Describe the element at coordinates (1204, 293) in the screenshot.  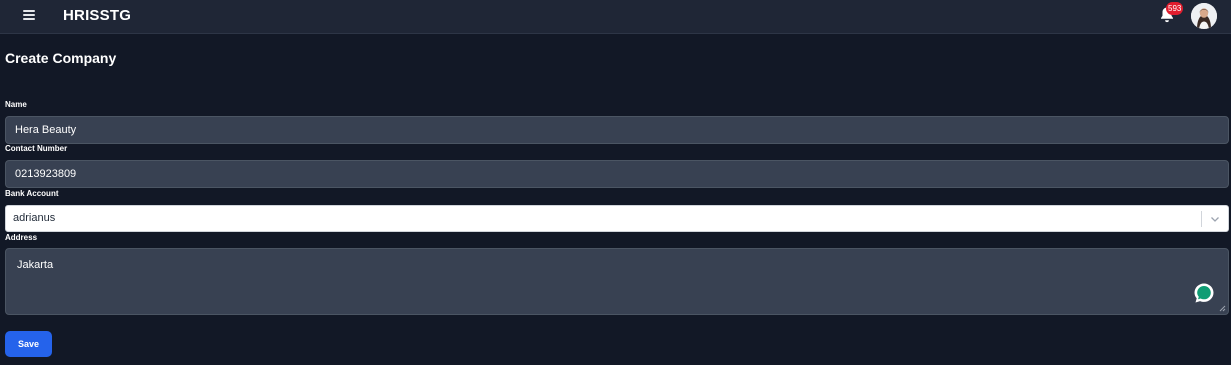
I see `chat-bubble-icon` at that location.